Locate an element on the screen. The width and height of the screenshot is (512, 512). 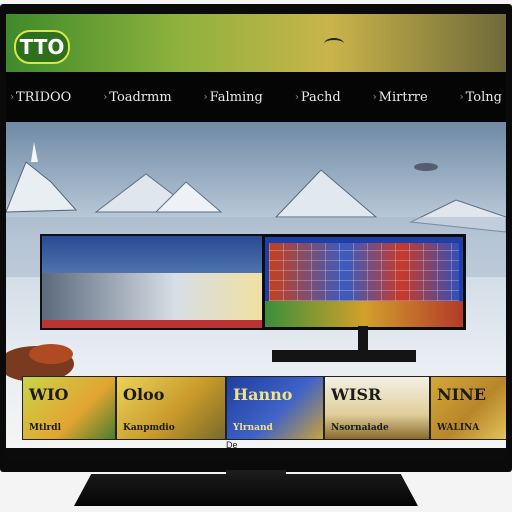
nav-item-label: Falming is located at coordinates (236, 97).